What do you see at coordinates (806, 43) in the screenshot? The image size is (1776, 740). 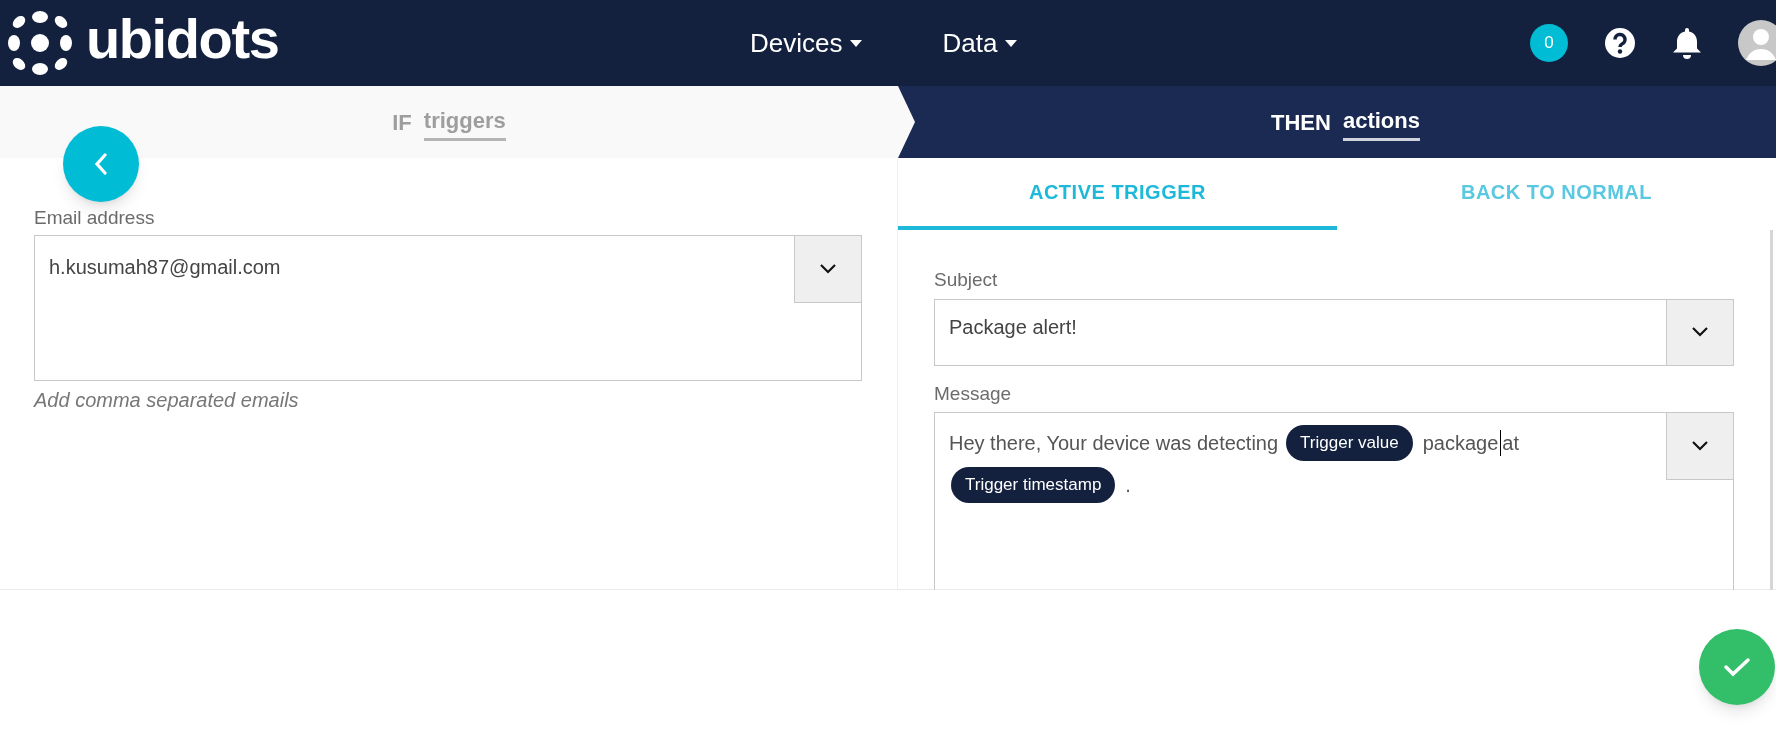 I see `nav-menu: Devices` at bounding box center [806, 43].